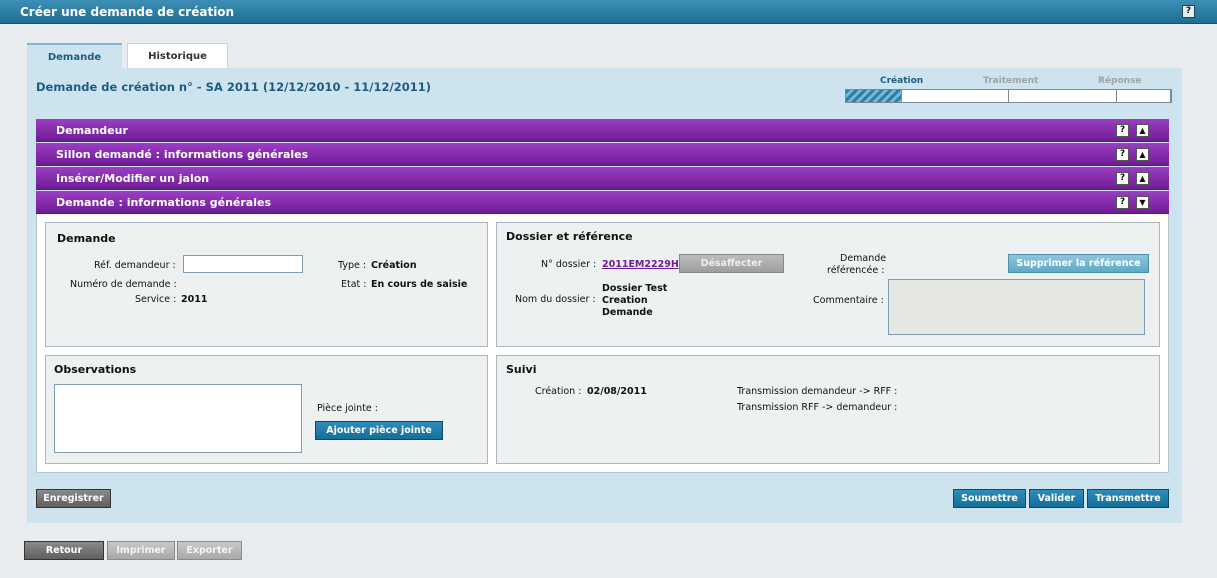 Image resolution: width=1217 pixels, height=578 pixels. Describe the element at coordinates (569, 264) in the screenshot. I see `num-dossier-label: N° dossier :` at that location.